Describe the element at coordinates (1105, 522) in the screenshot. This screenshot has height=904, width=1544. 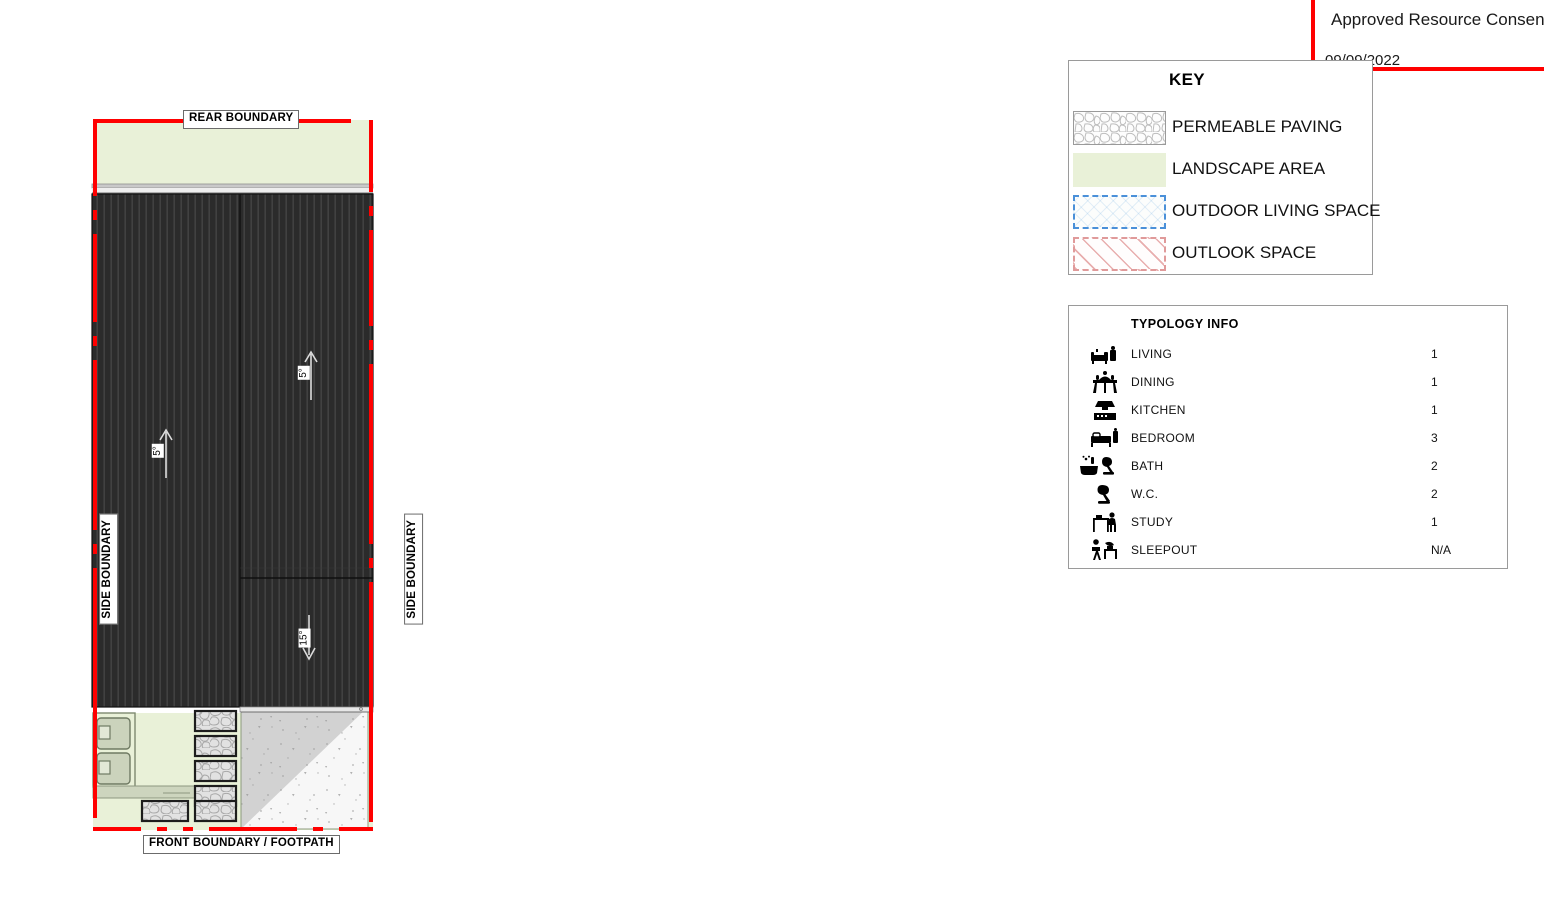
I see `study-desk-icon` at that location.